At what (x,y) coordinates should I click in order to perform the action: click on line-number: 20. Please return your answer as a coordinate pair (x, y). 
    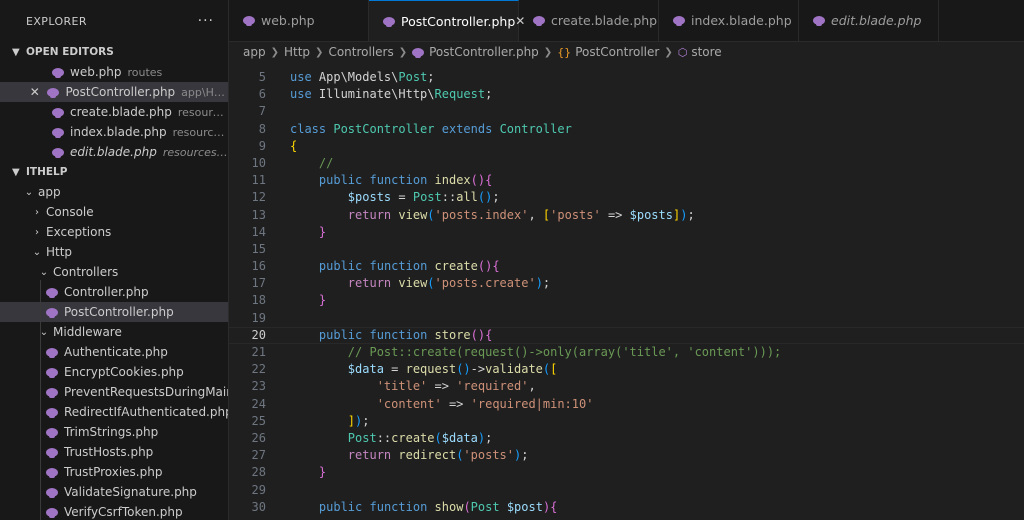
    Looking at the image, I should click on (258, 334).